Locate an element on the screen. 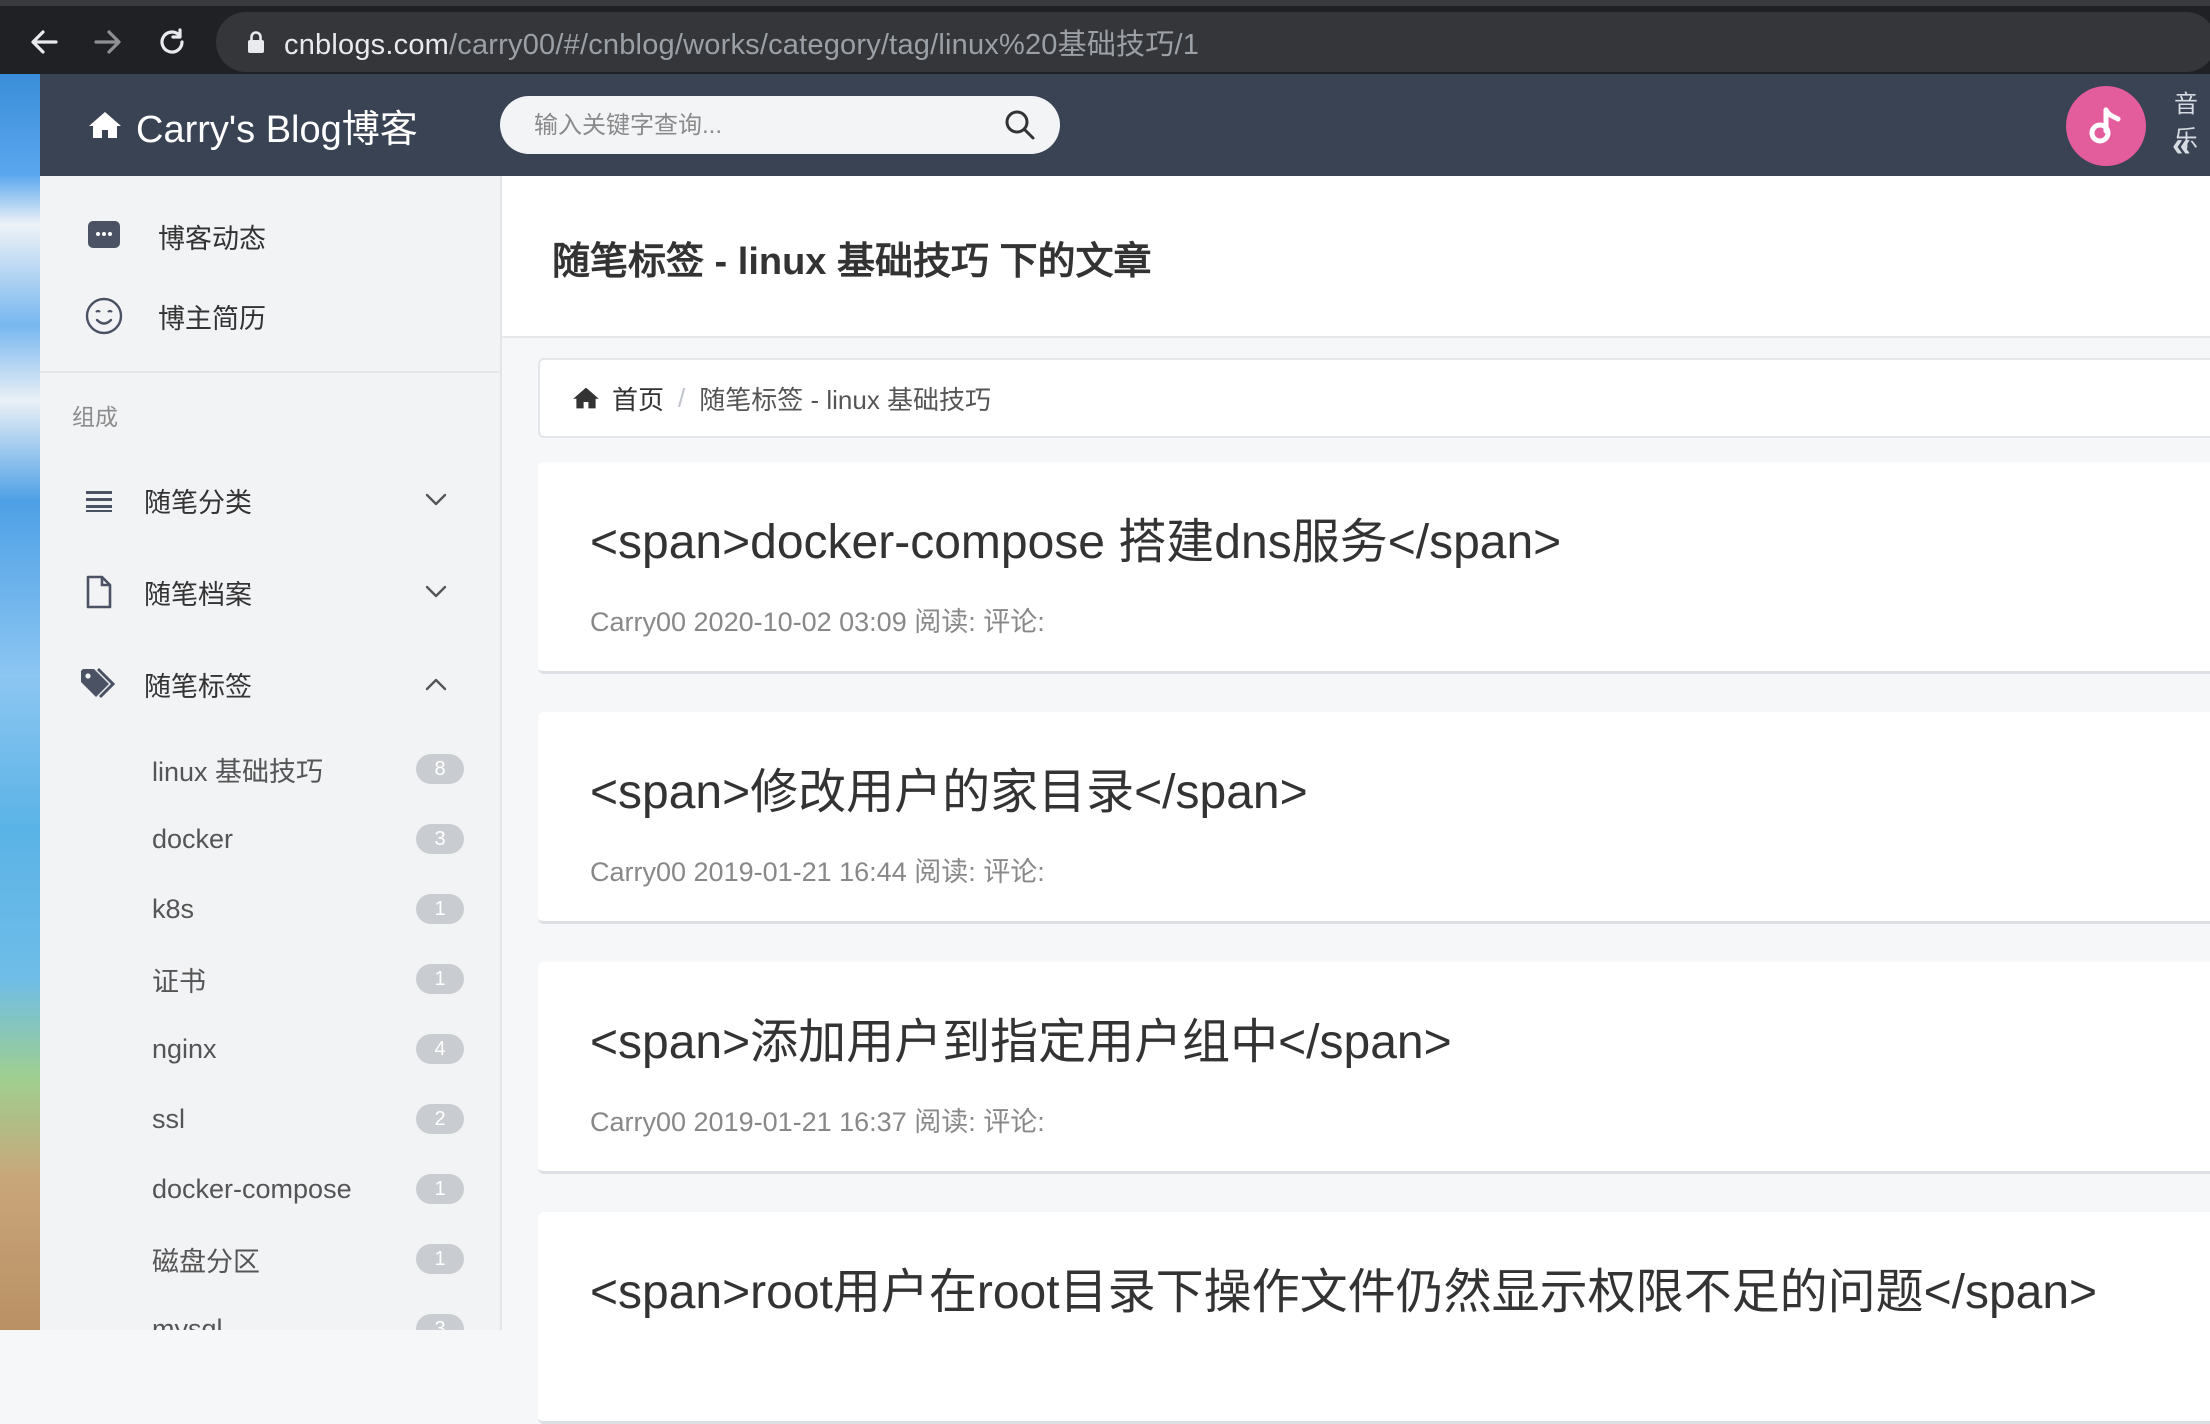 This screenshot has width=2210, height=1424. tag-label: ssl is located at coordinates (168, 1118).